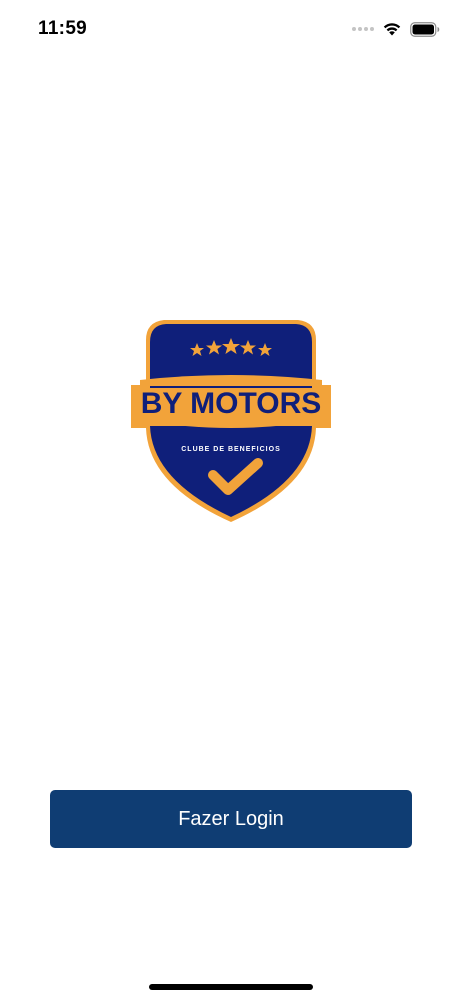  Describe the element at coordinates (231, 819) in the screenshot. I see `login-button: Fazer Login` at that location.